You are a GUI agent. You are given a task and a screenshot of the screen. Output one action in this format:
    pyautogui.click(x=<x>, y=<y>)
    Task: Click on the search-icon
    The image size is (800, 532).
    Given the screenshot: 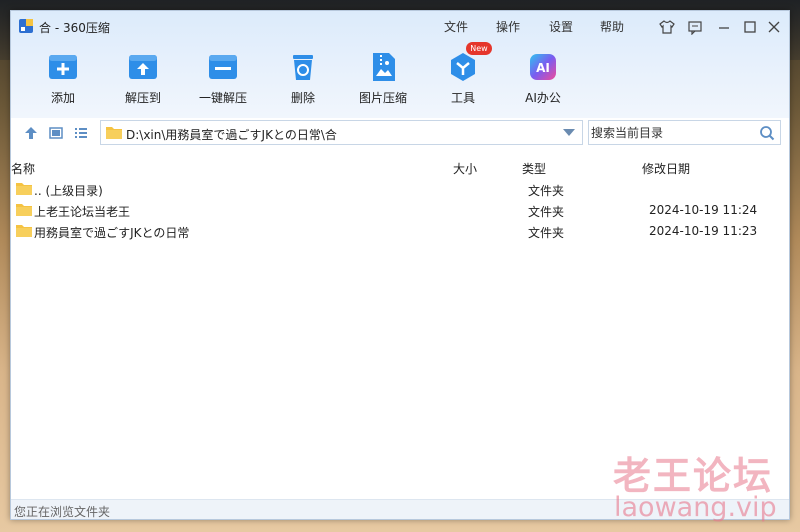 What is the action you would take?
    pyautogui.click(x=767, y=133)
    